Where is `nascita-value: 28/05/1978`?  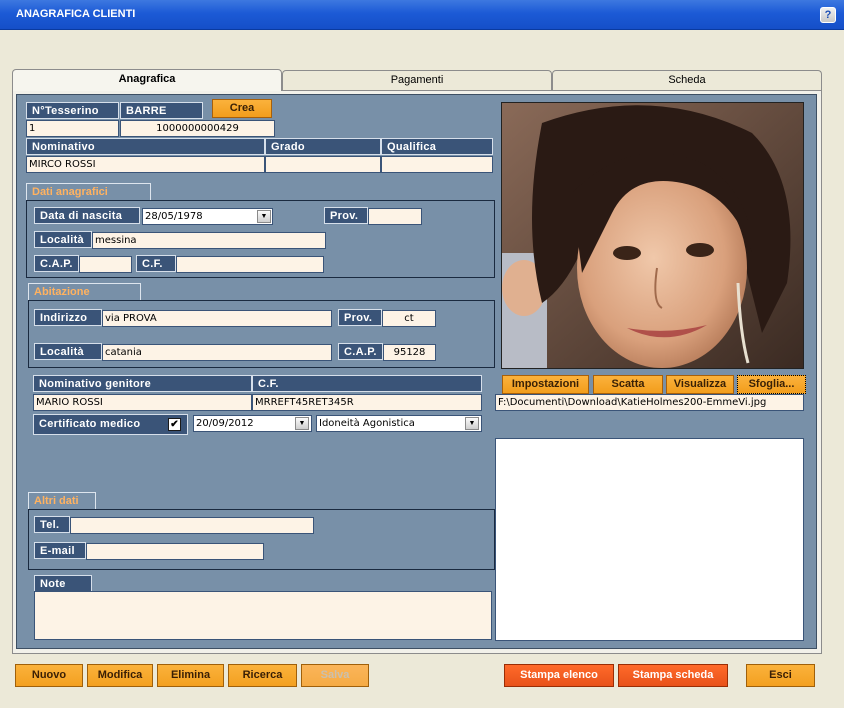
nascita-value: 28/05/1978 is located at coordinates (174, 216).